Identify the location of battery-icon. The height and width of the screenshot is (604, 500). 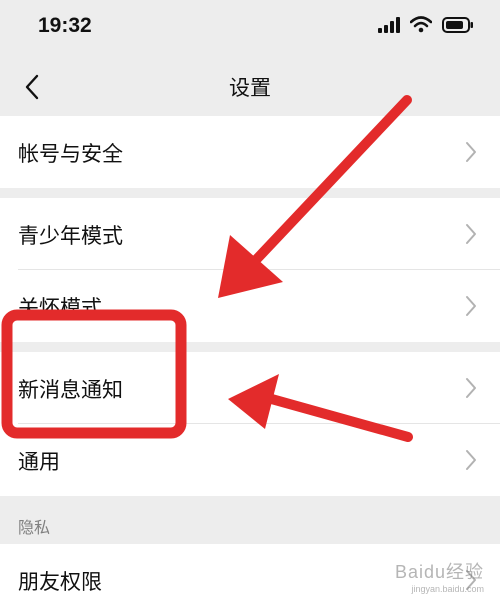
(457, 24).